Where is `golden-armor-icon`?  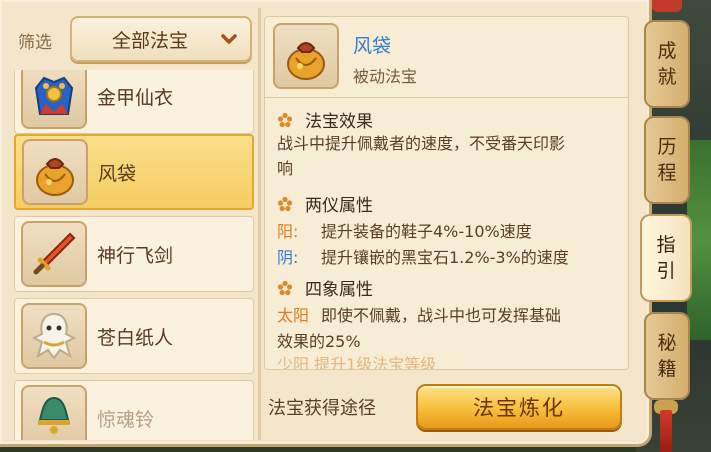 golden-armor-icon is located at coordinates (54, 99).